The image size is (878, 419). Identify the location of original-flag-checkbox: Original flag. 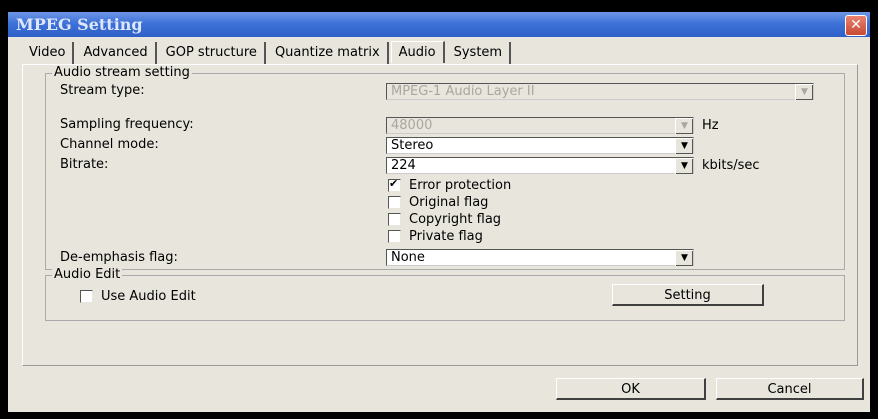
(438, 202).